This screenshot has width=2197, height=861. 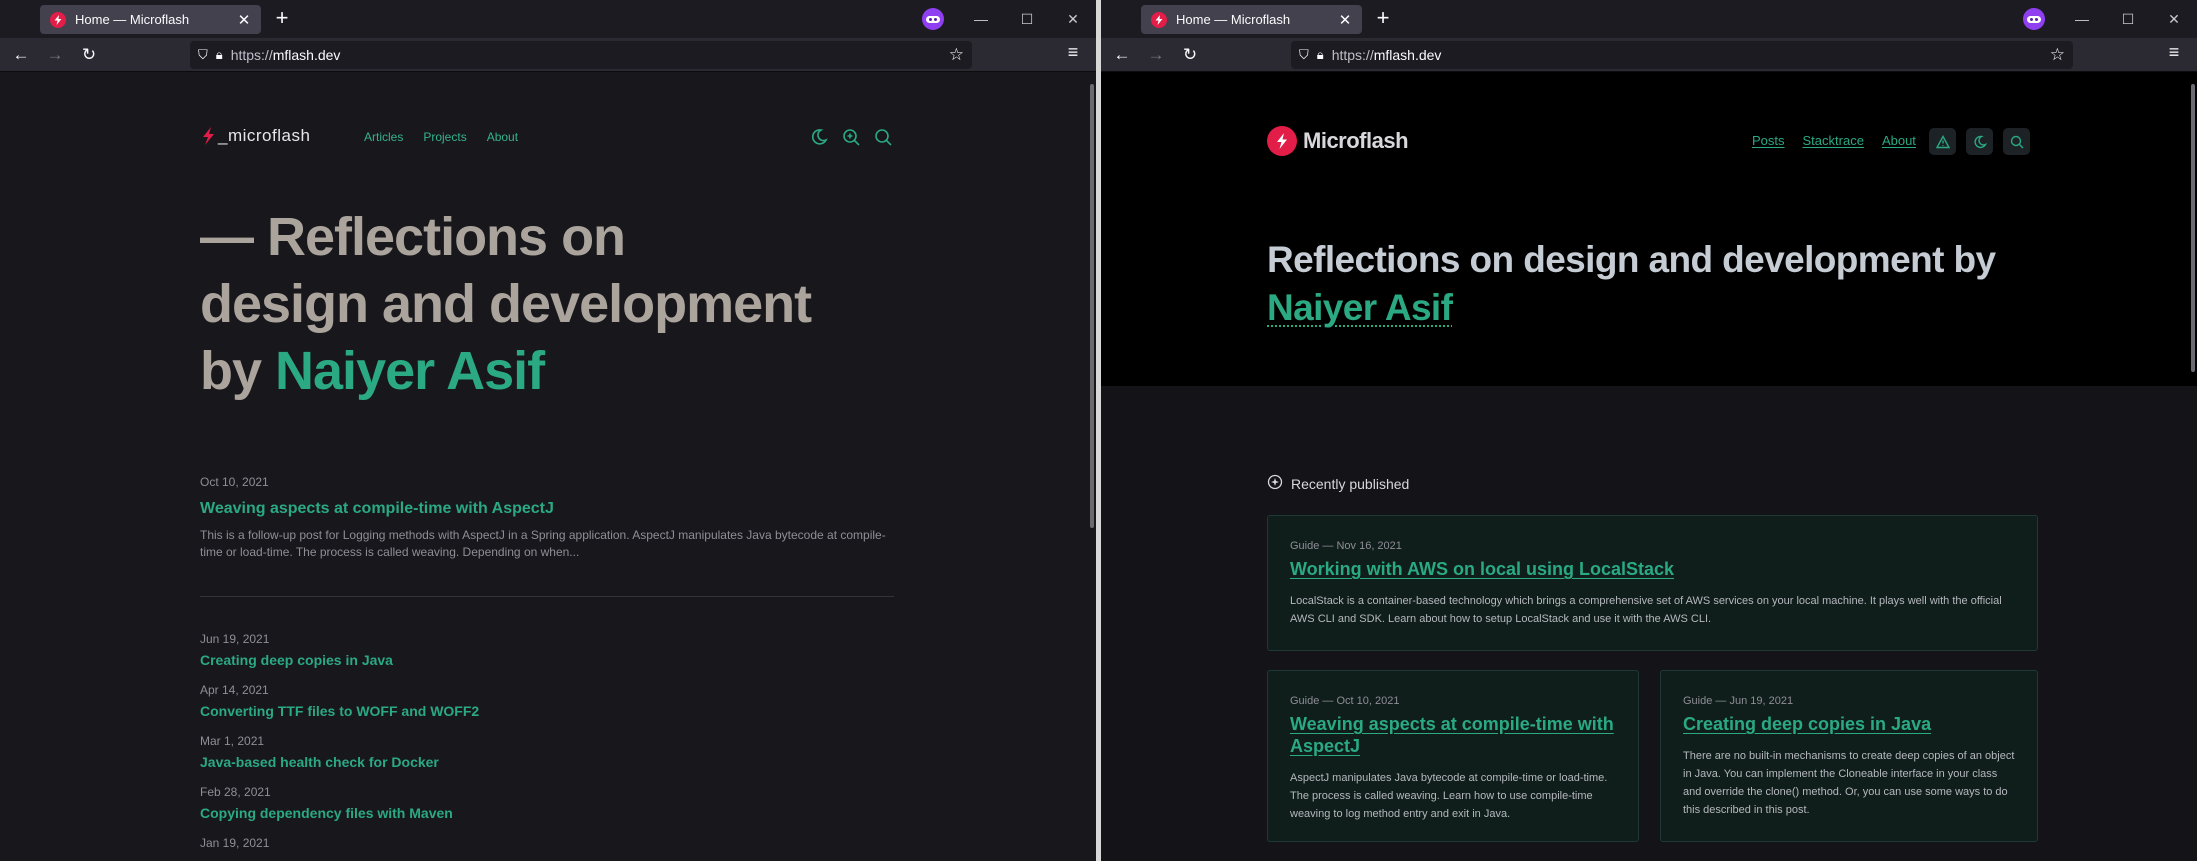 I want to click on post-title: Java-based health check for Docker, so click(x=319, y=762).